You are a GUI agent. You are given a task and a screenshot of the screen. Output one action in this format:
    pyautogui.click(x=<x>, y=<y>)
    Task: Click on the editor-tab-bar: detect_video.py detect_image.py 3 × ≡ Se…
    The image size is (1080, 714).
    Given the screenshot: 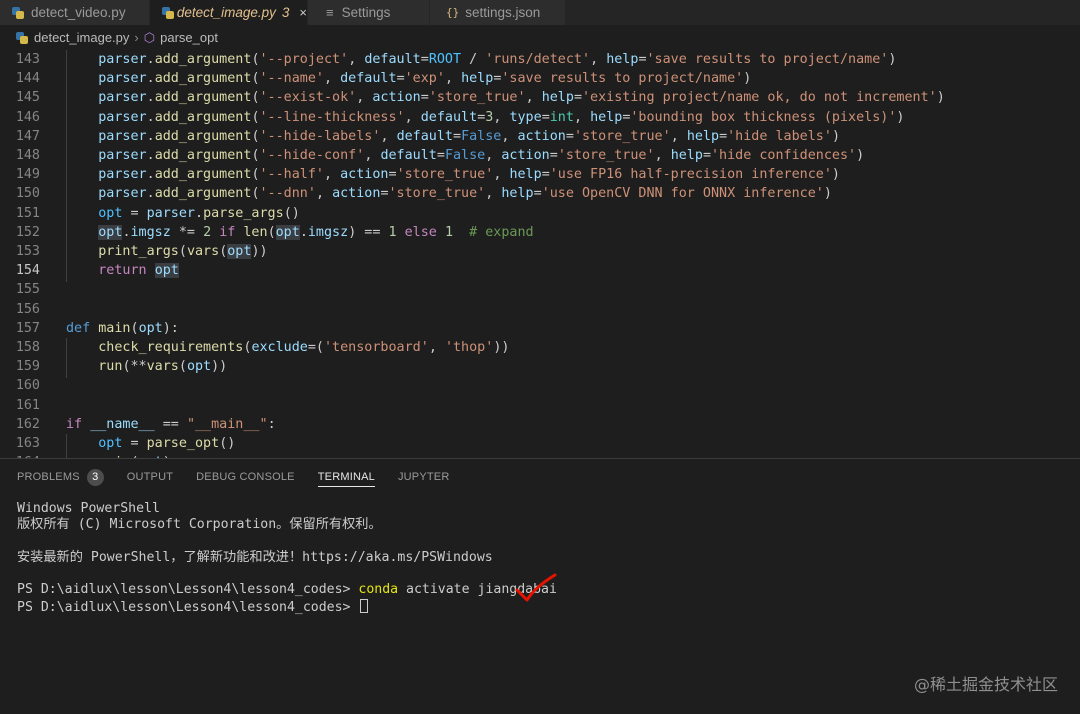 What is the action you would take?
    pyautogui.click(x=540, y=12)
    